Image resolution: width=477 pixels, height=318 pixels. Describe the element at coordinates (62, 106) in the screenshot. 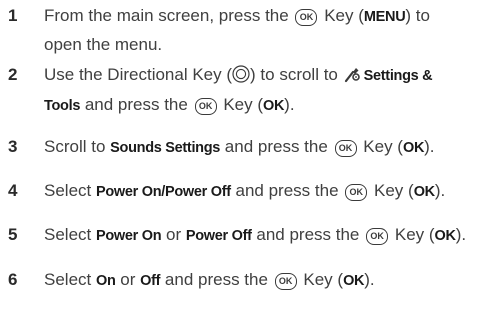

I see `settings-tools-label-cont: Tools` at that location.